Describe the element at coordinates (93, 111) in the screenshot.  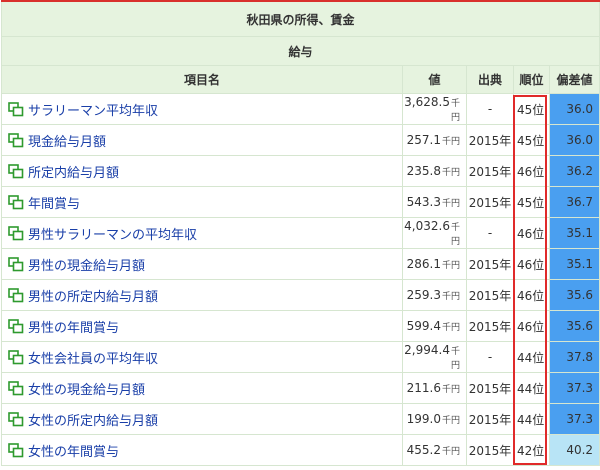
I see `item-link: サラリーマン平均年収` at that location.